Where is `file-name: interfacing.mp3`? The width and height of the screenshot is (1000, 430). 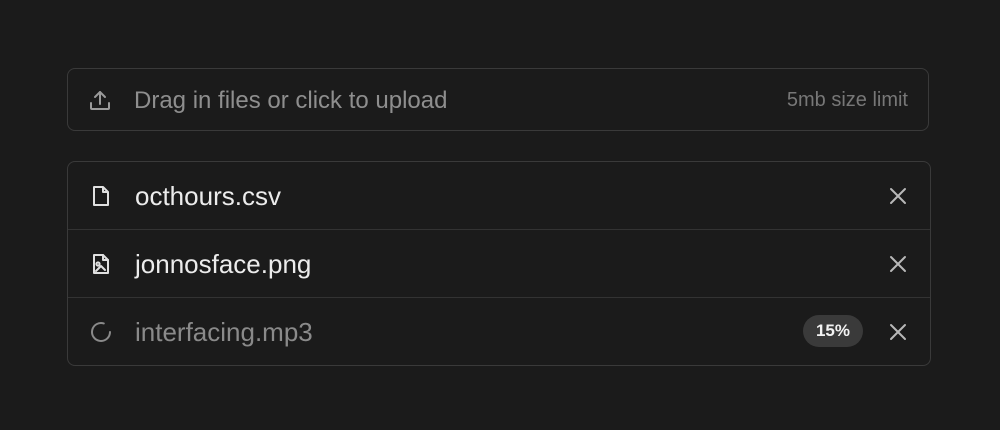 file-name: interfacing.mp3 is located at coordinates (224, 332).